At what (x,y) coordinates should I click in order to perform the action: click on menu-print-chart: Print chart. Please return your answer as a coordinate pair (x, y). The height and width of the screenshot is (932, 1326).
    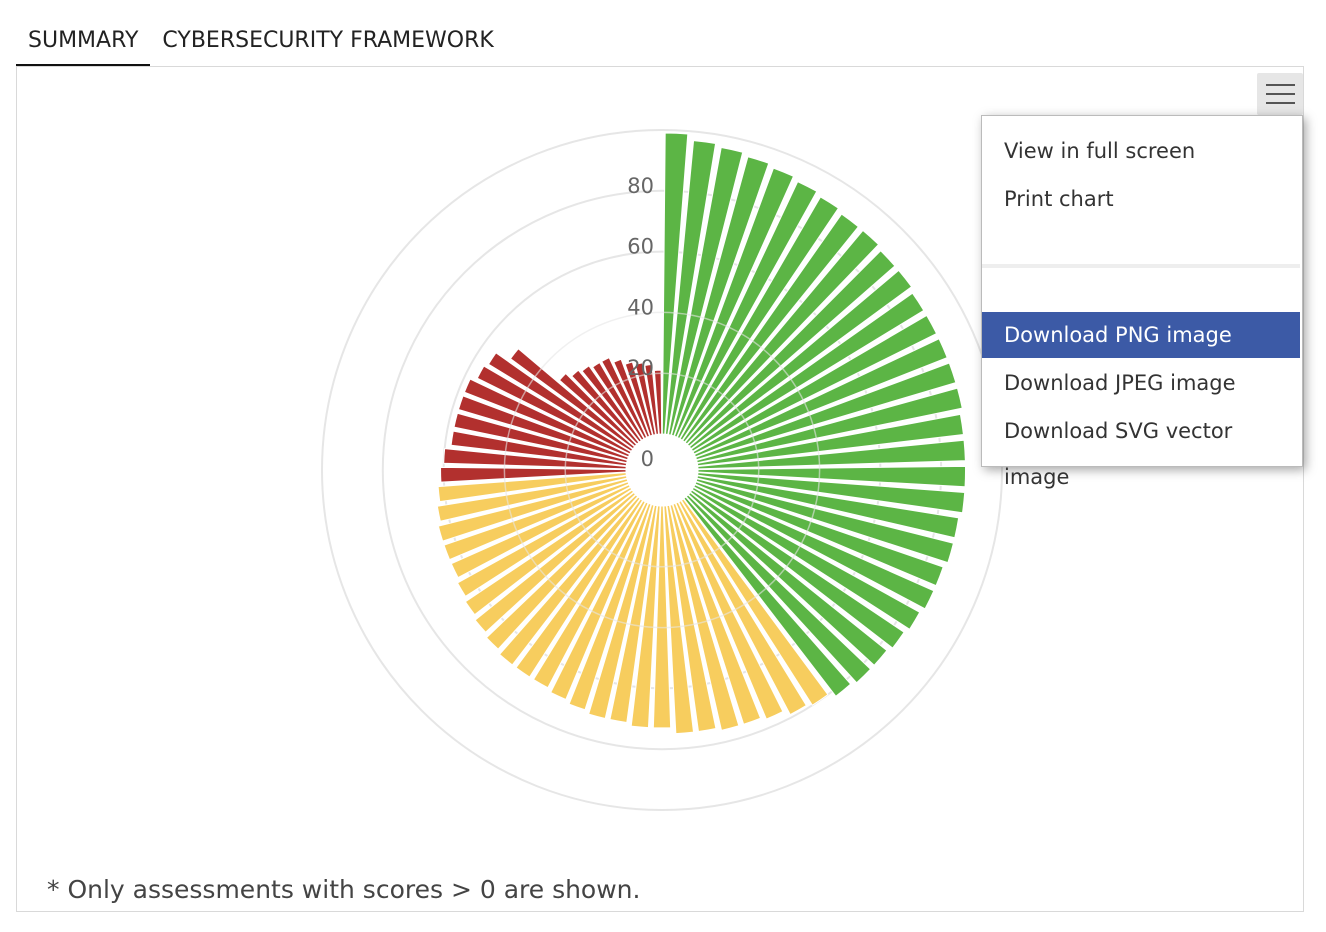
    Looking at the image, I should click on (1141, 199).